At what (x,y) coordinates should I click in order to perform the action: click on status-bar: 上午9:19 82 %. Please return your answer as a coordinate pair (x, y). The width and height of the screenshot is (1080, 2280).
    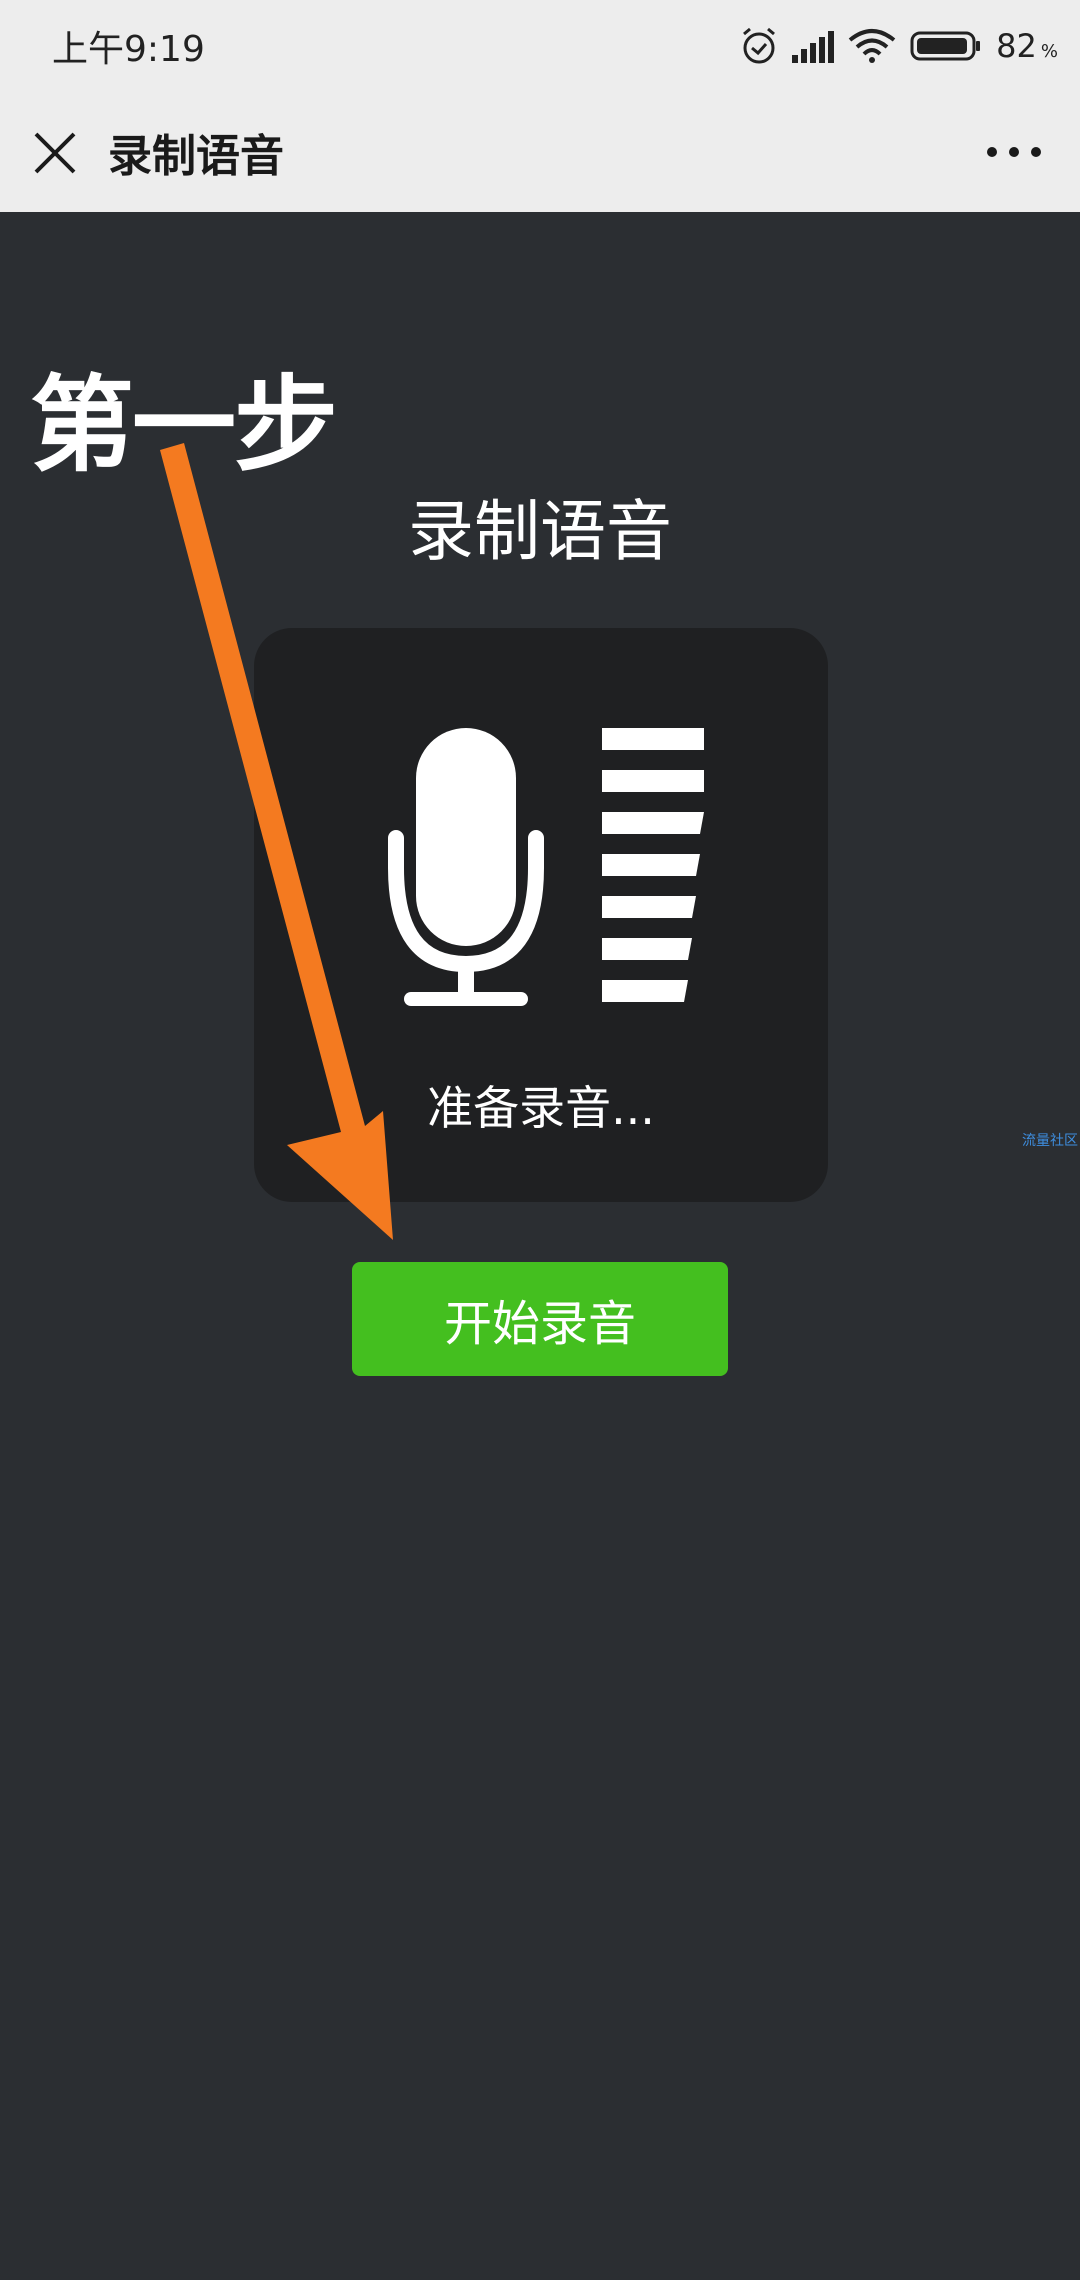
    Looking at the image, I should click on (540, 46).